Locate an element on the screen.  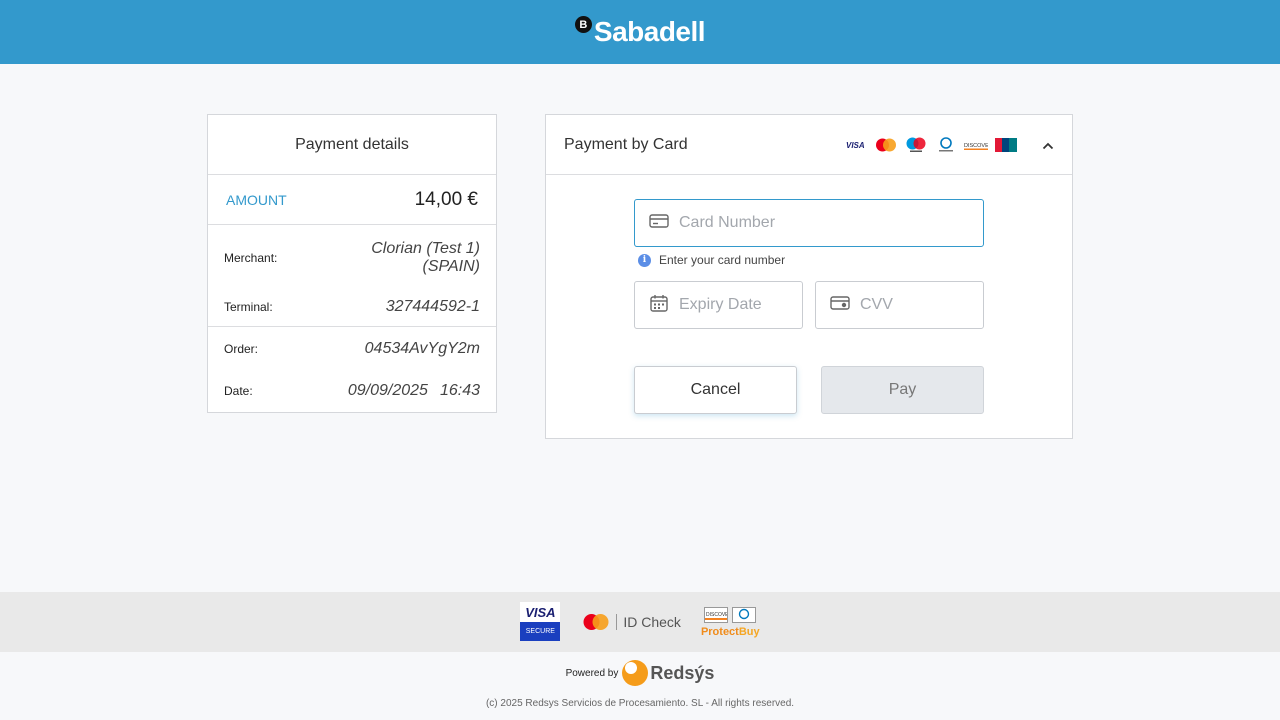
redsys-text: Redsýs is located at coordinates (682, 672).